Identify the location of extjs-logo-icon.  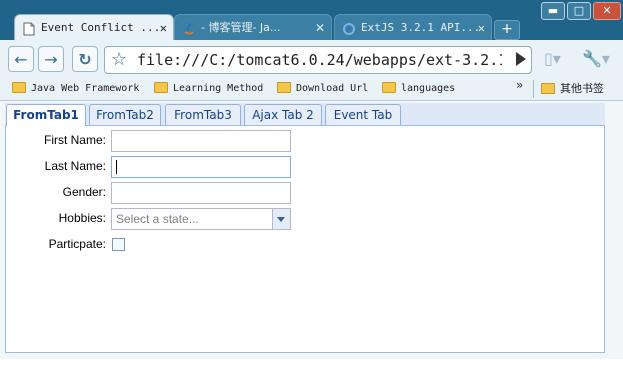
(349, 27).